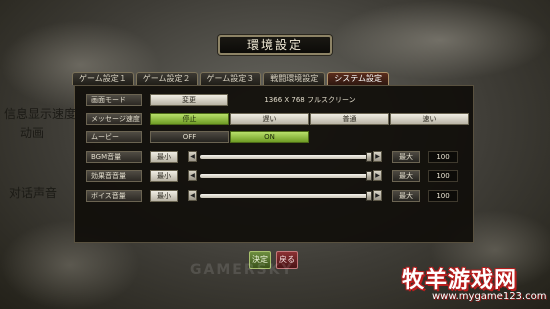 The height and width of the screenshot is (309, 550). I want to click on movie-on-button: ON, so click(269, 137).